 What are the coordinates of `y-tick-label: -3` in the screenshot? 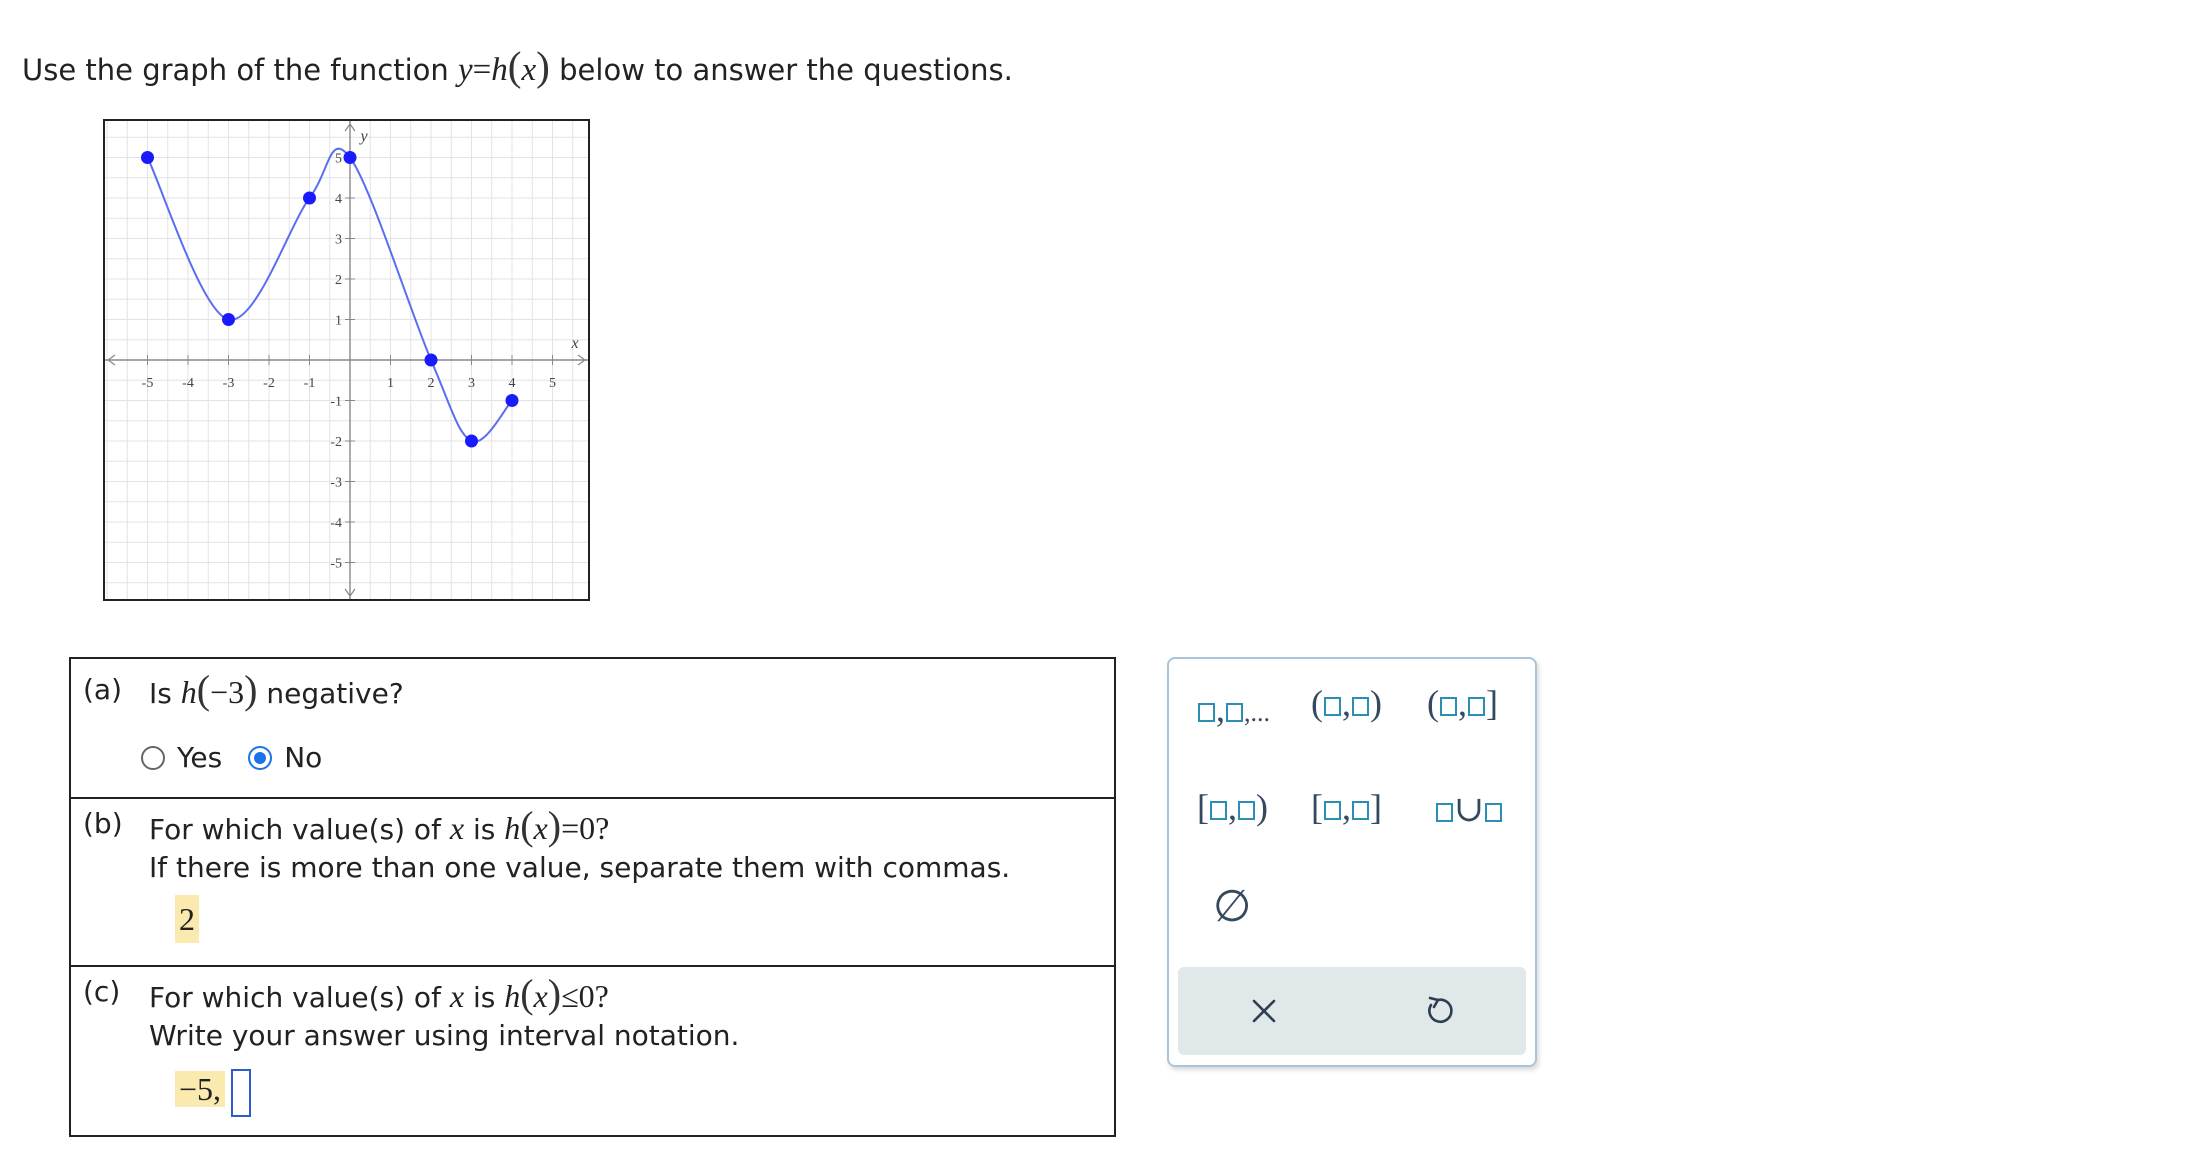 It's located at (336, 483).